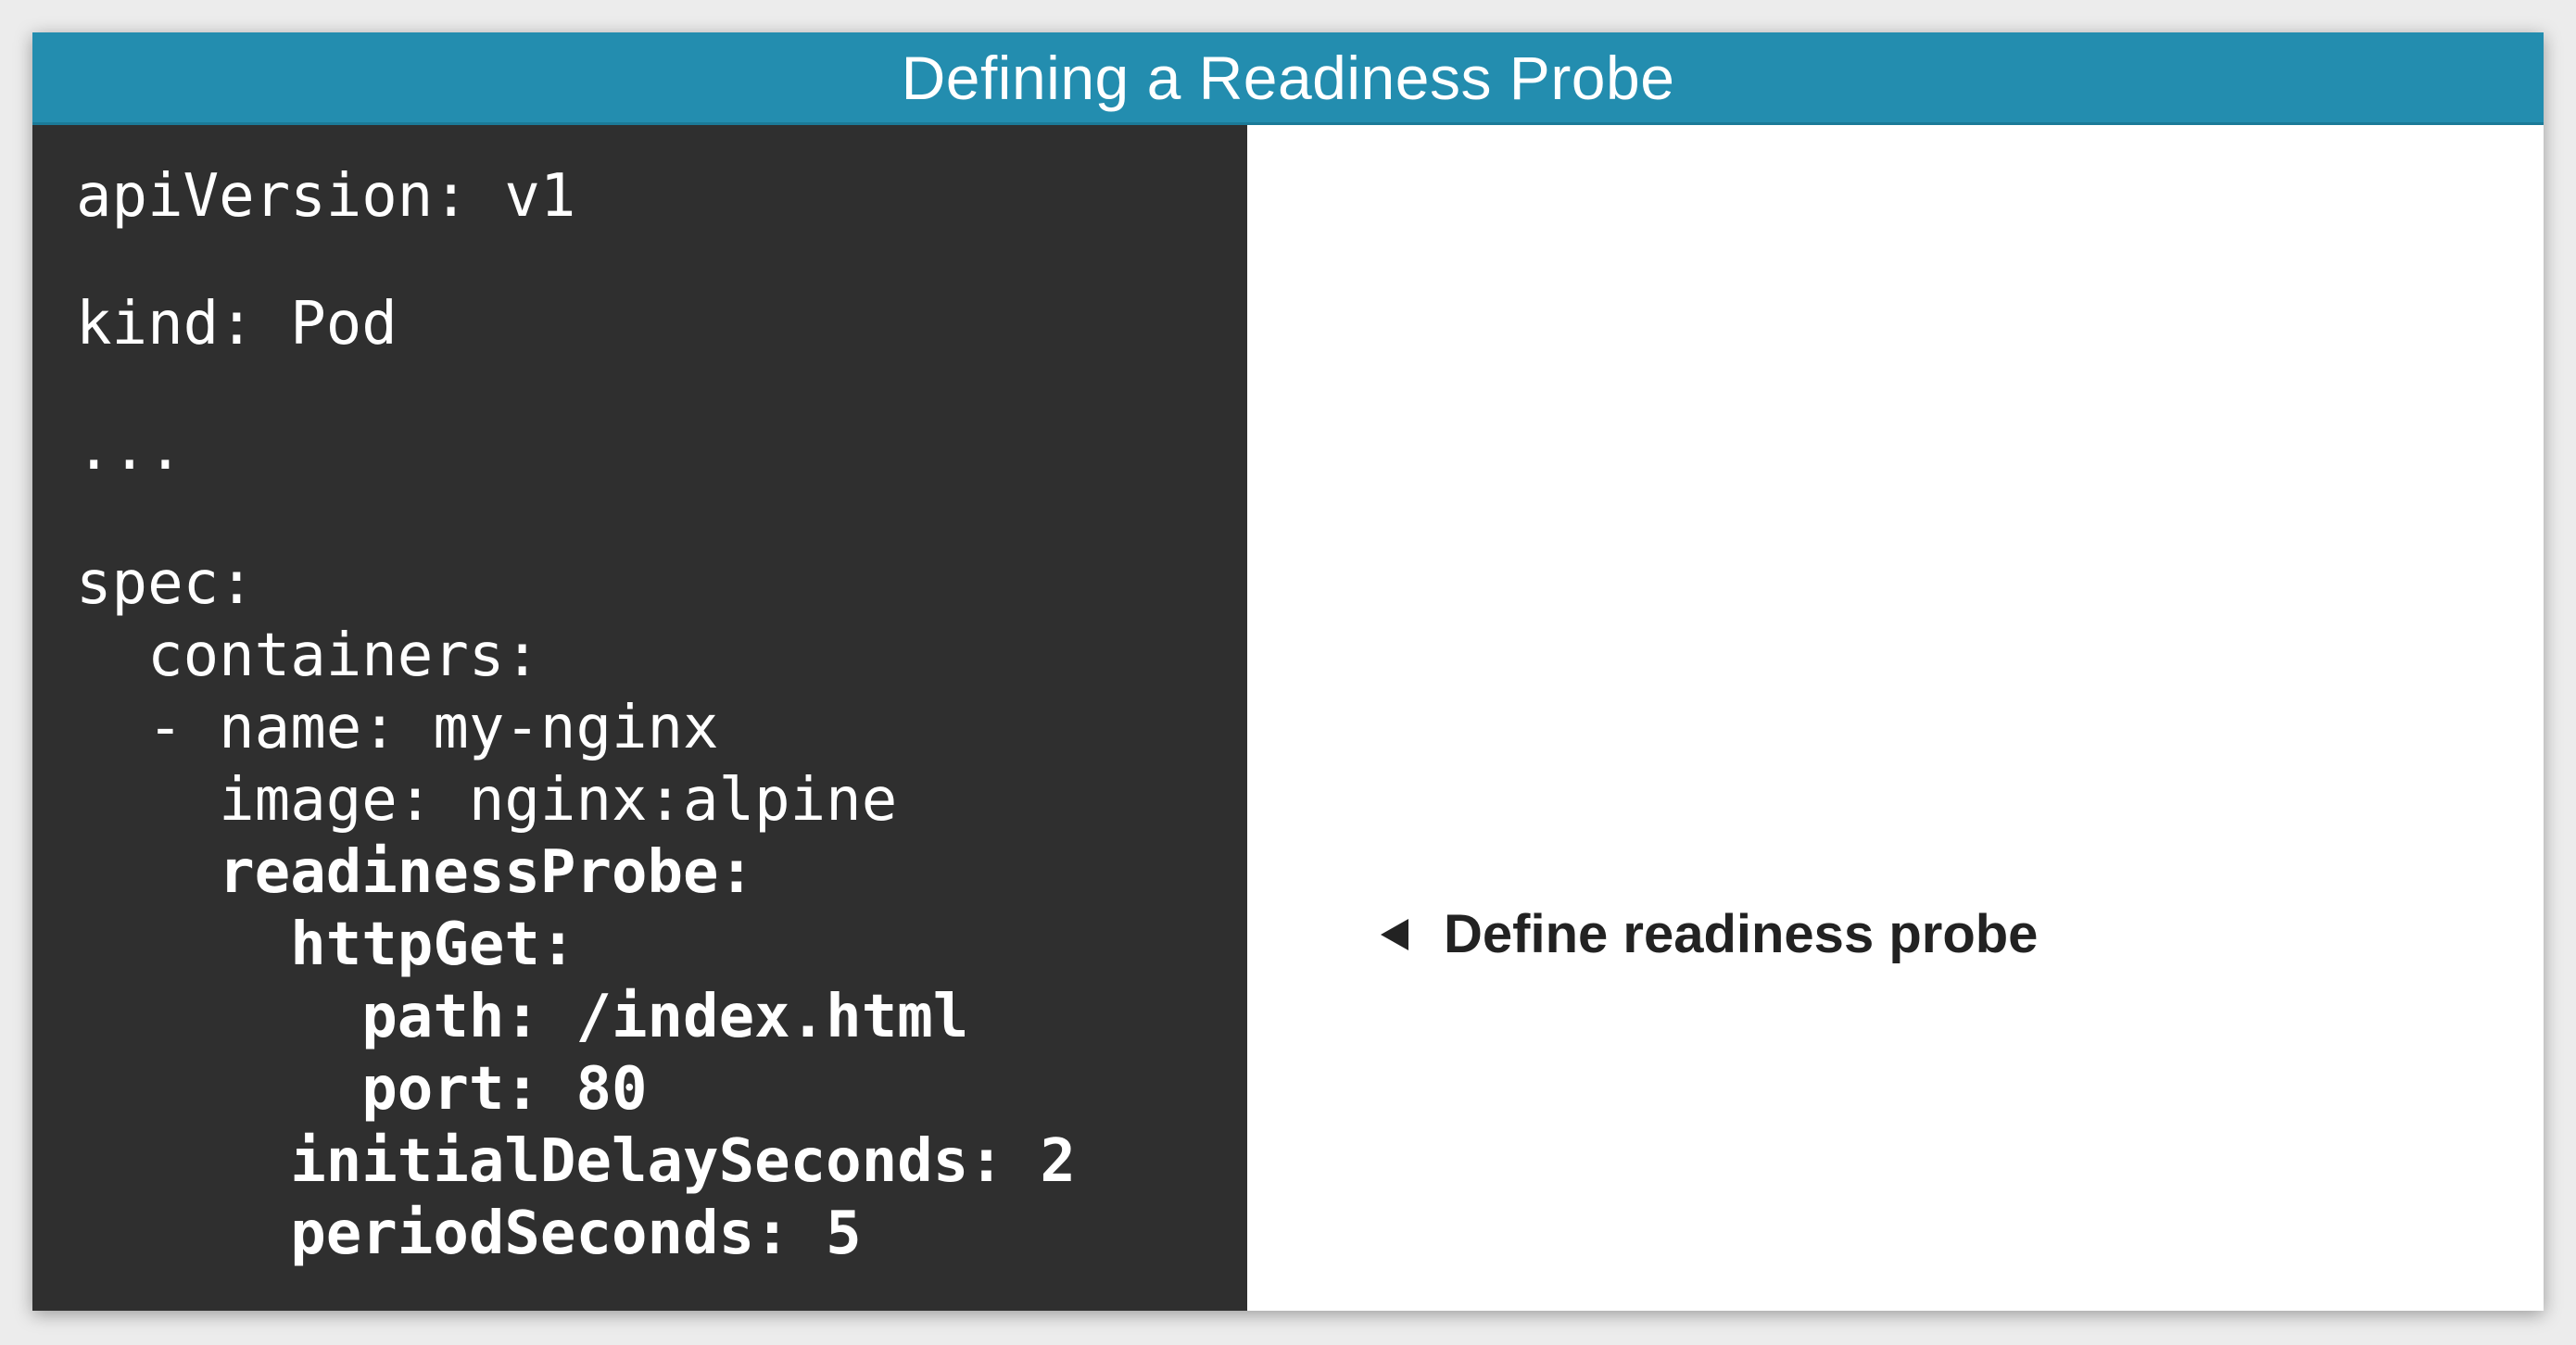  What do you see at coordinates (1395, 934) in the screenshot?
I see `left-triangle-arrow-icon` at bounding box center [1395, 934].